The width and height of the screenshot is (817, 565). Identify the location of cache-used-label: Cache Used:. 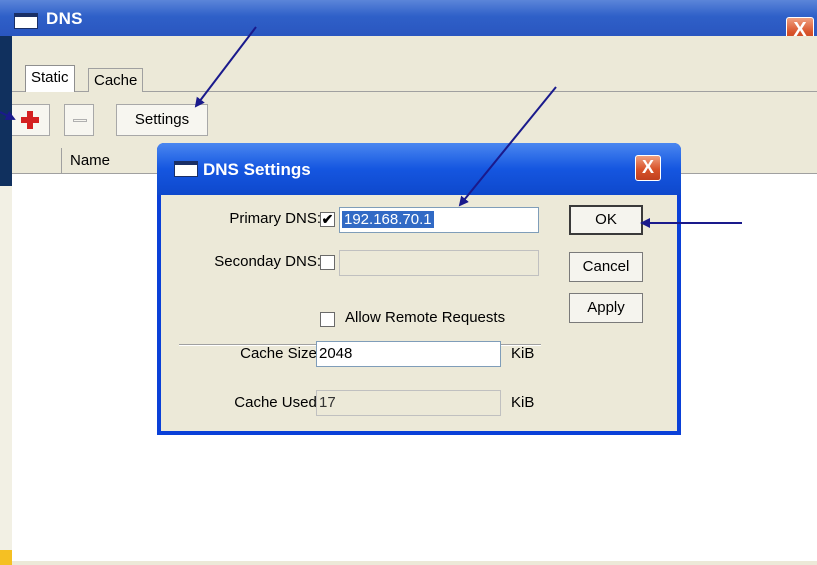
(277, 402).